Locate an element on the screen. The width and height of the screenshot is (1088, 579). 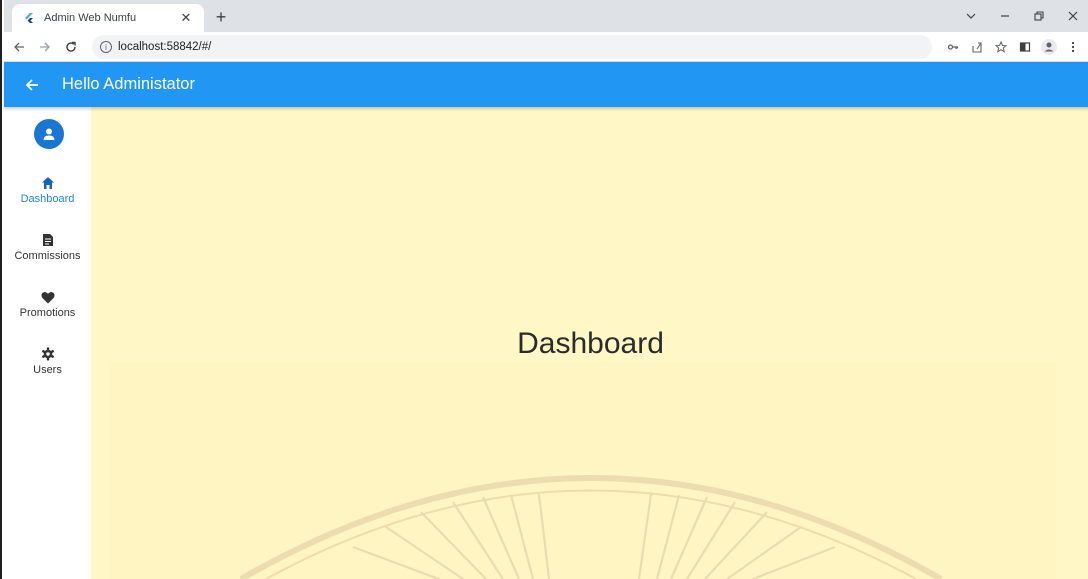
heart-icon is located at coordinates (48, 297).